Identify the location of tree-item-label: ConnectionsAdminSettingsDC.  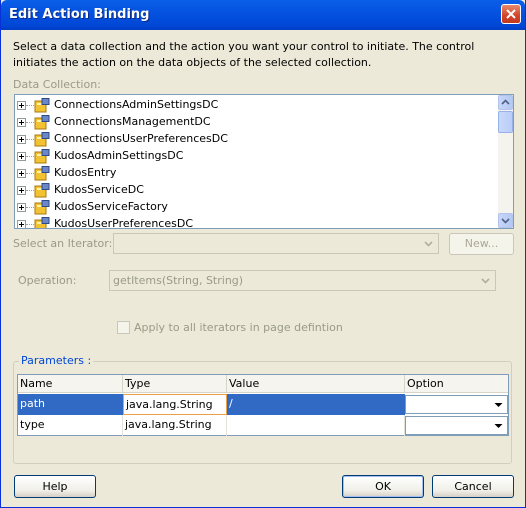
(136, 104).